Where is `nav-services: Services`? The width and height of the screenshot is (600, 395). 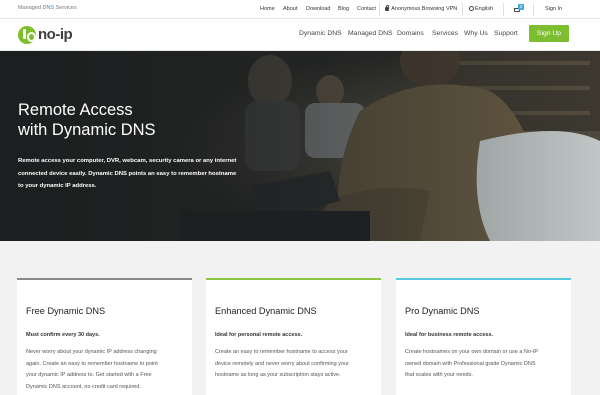 nav-services: Services is located at coordinates (445, 33).